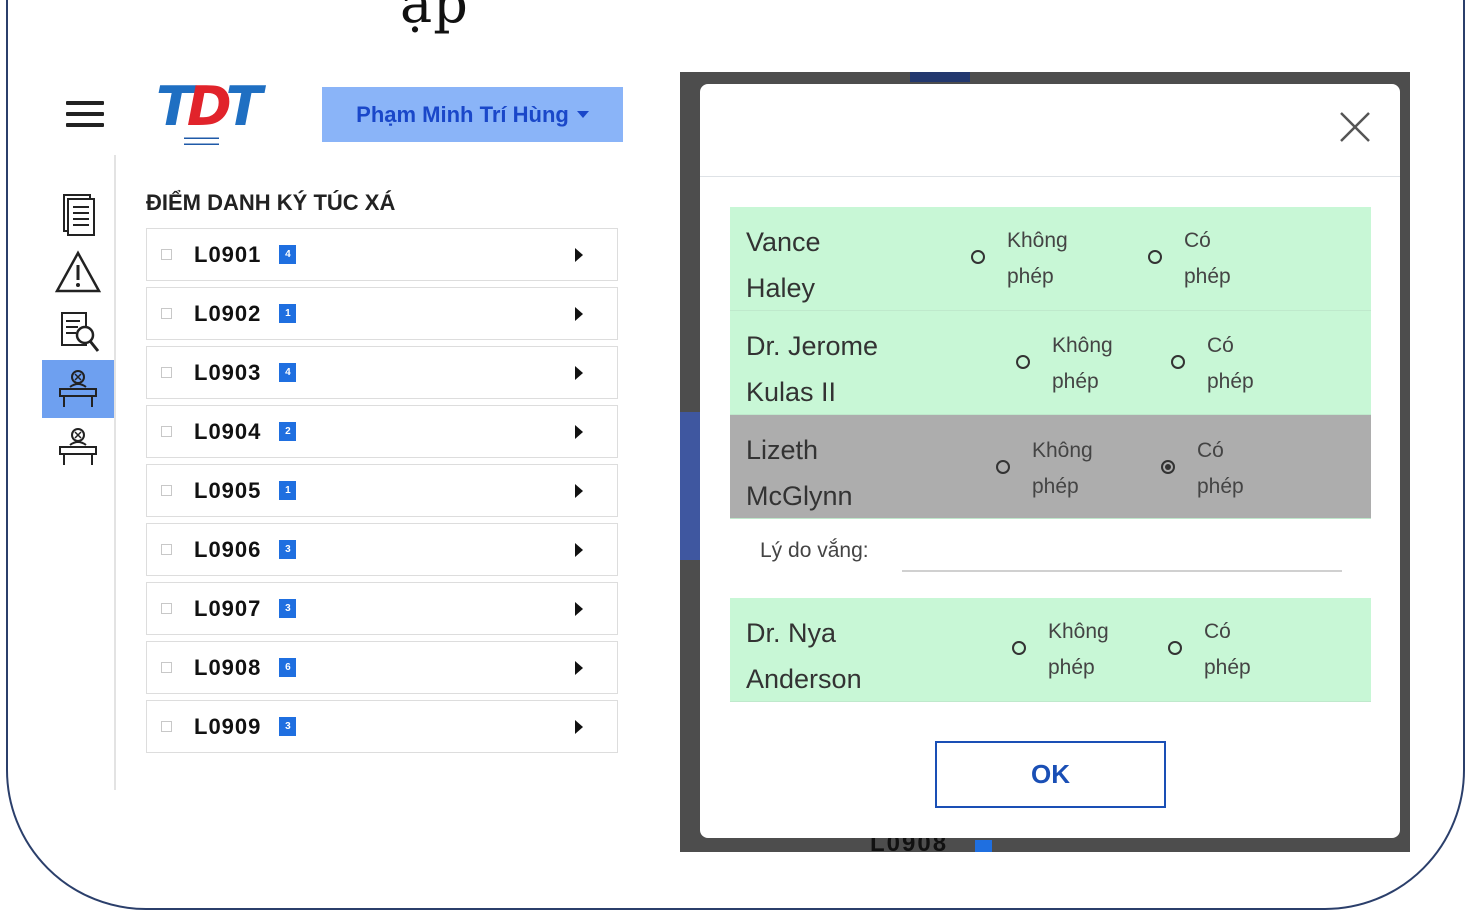 This screenshot has width=1473, height=910. What do you see at coordinates (983, 846) in the screenshot?
I see `backdrop-room-badge` at bounding box center [983, 846].